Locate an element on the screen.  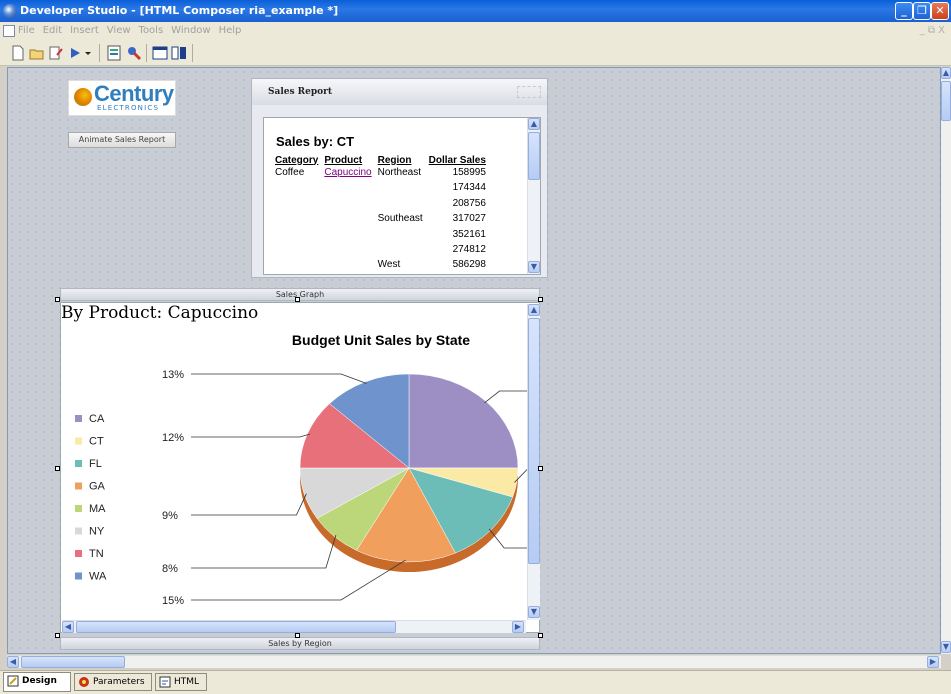
canvas-vertical-scrollbar: ▲ ▼ is located at coordinates (946, 360).